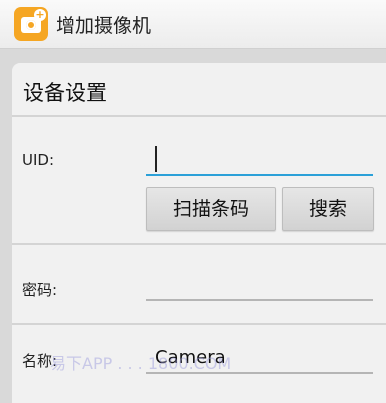 This screenshot has width=386, height=403. Describe the element at coordinates (259, 289) in the screenshot. I see `password-input` at that location.